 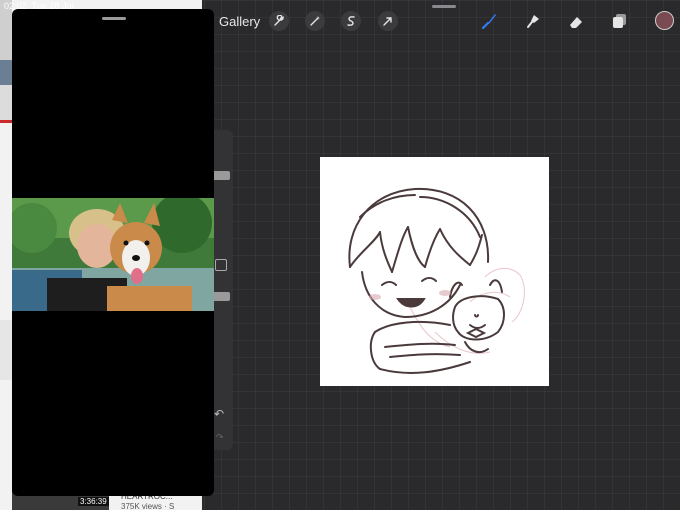 What do you see at coordinates (489, 21) in the screenshot?
I see `brush-icon` at bounding box center [489, 21].